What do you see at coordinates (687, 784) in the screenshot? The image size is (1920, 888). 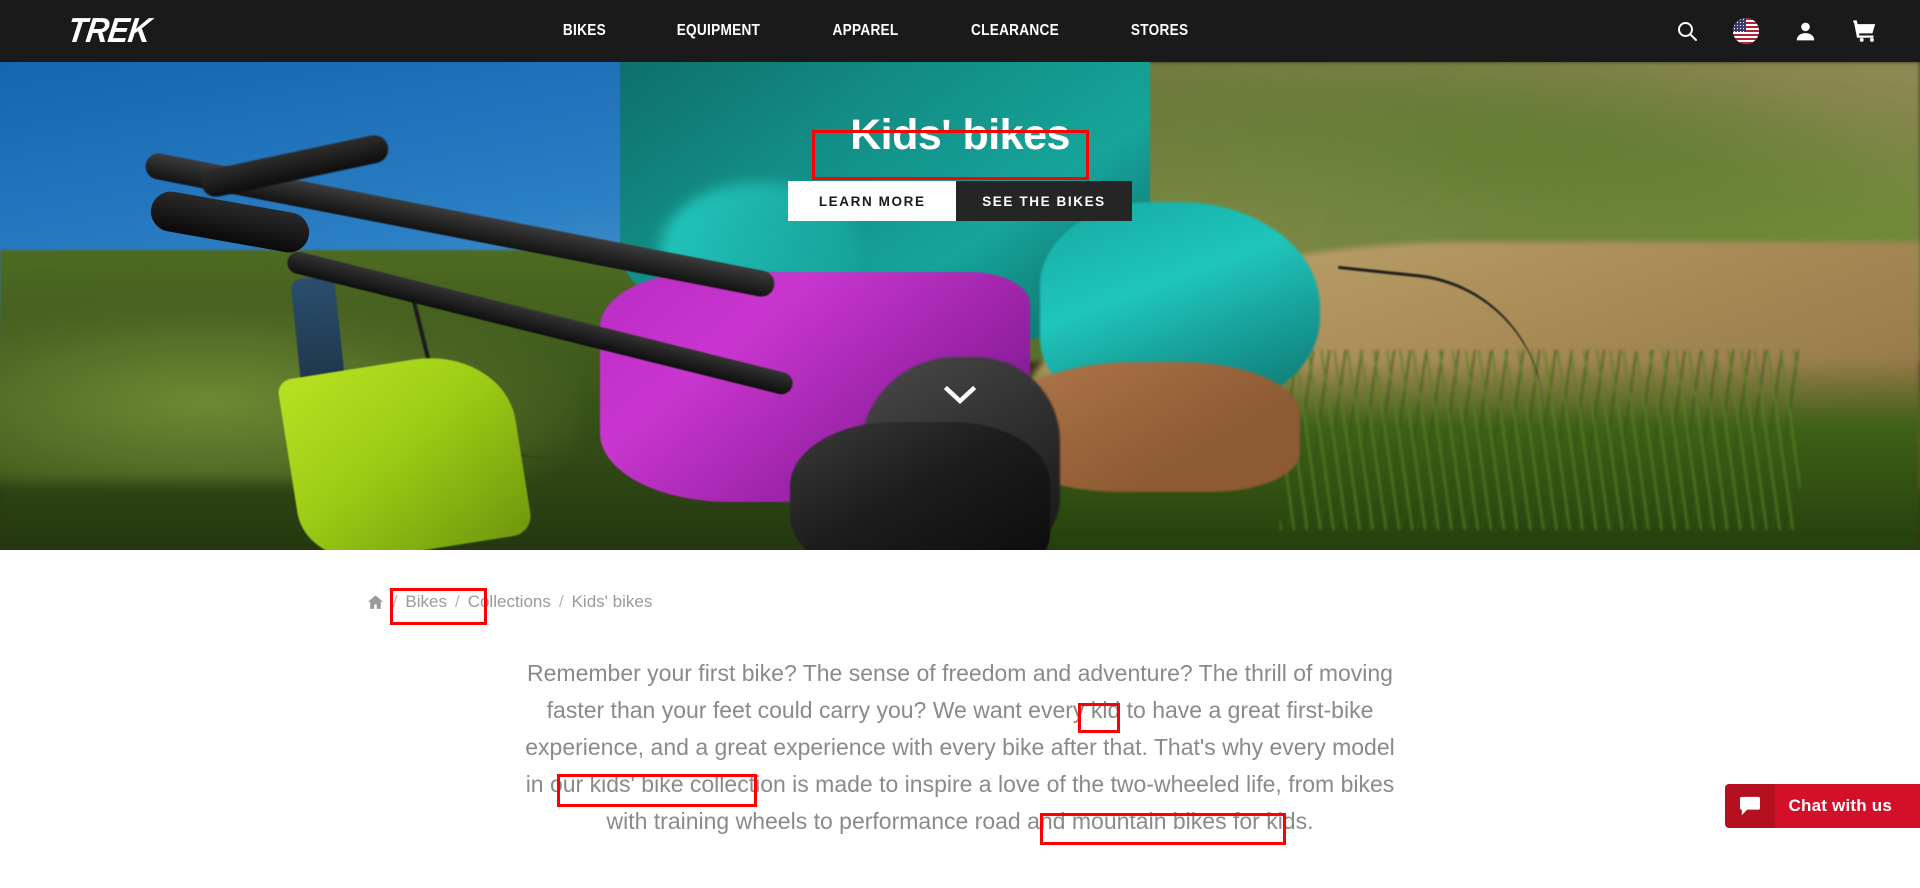 I see `intro-highlight-collection: kids' bike collection` at bounding box center [687, 784].